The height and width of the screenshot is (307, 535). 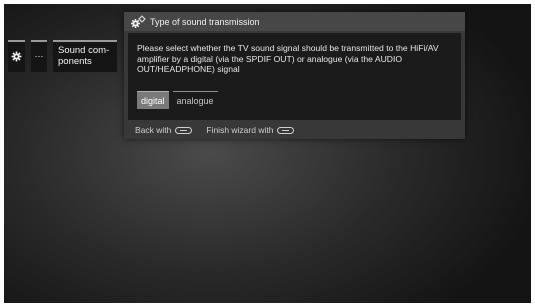 I want to click on dialog-footer: Back with Finish wizard with, so click(x=215, y=130).